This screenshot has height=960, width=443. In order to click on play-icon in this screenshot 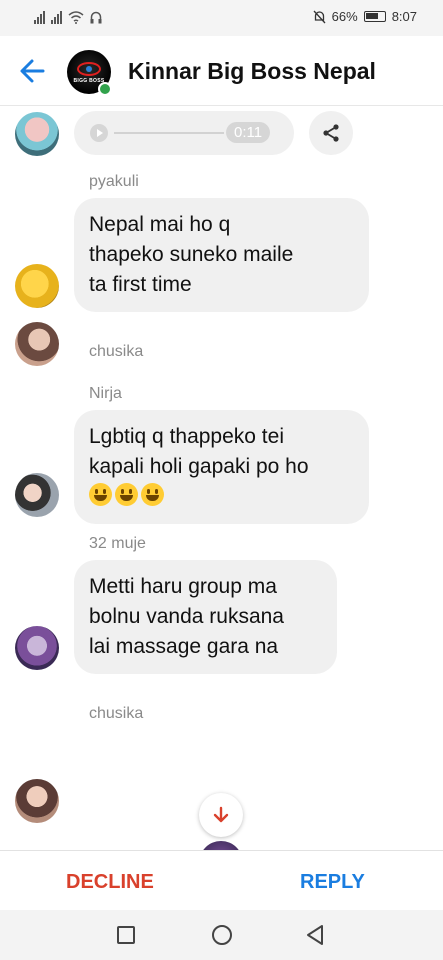, I will do `click(99, 133)`.